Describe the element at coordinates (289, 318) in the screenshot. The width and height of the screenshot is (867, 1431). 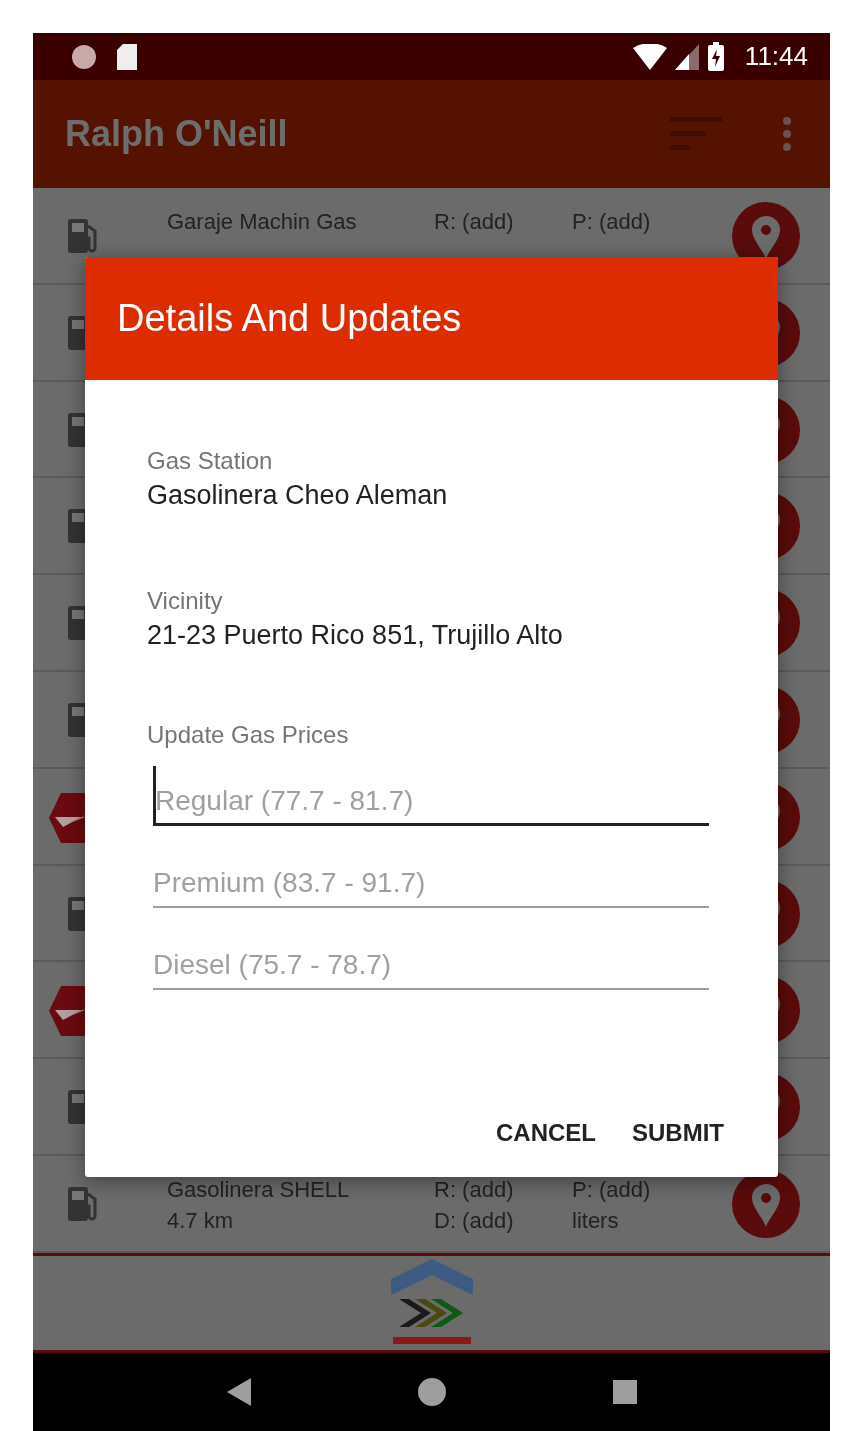
I see `dialog-title: Details And Updates` at that location.